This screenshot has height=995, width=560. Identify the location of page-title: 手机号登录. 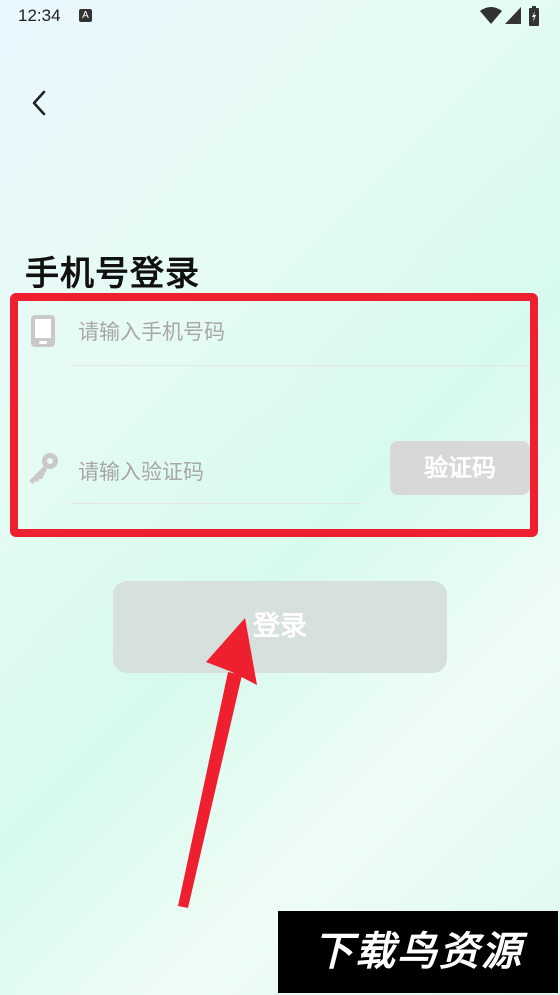
(112, 274).